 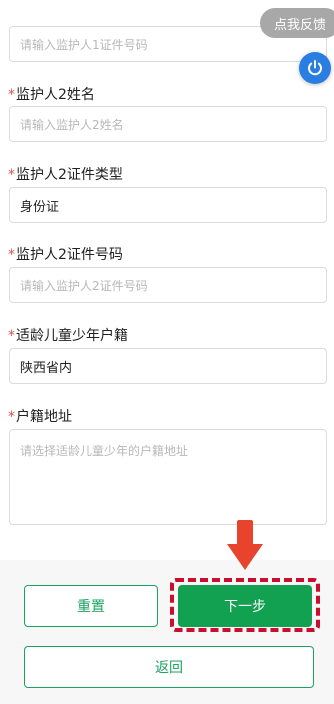 What do you see at coordinates (245, 605) in the screenshot?
I see `highlight-frame` at bounding box center [245, 605].